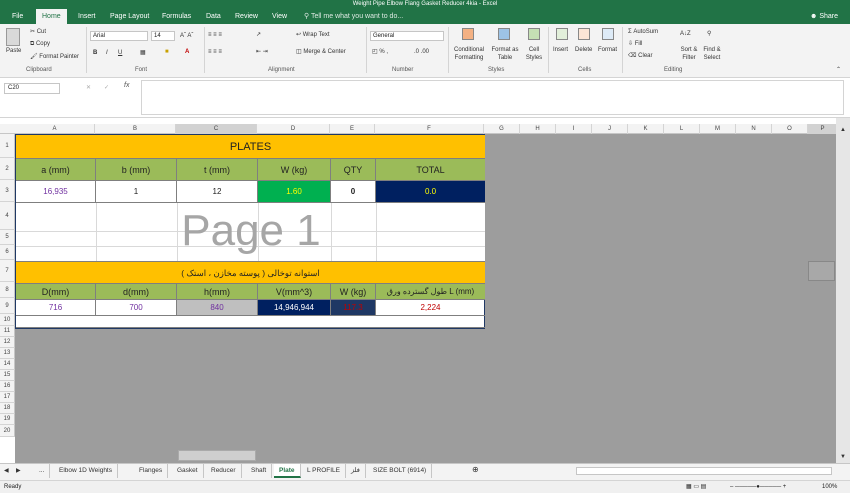 This screenshot has width=850, height=493. What do you see at coordinates (143, 53) in the screenshot?
I see `borders-icon: ▦` at bounding box center [143, 53].